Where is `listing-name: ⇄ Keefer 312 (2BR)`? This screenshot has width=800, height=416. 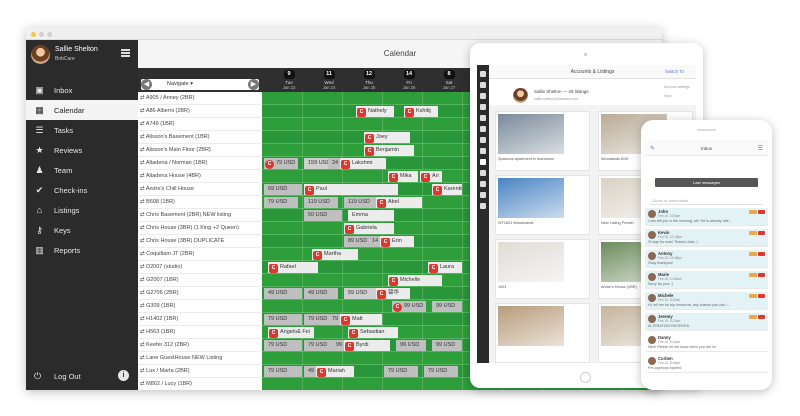
listing-name: ⇄ Keefer 312 (2BR) is located at coordinates (200, 345).